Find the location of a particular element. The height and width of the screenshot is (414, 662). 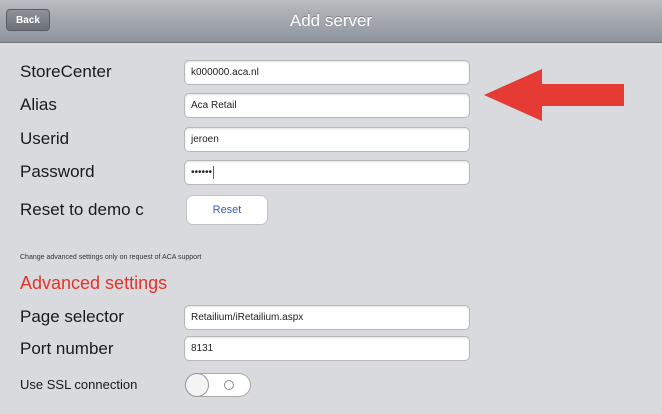

password-value: •••••• is located at coordinates (202, 172).